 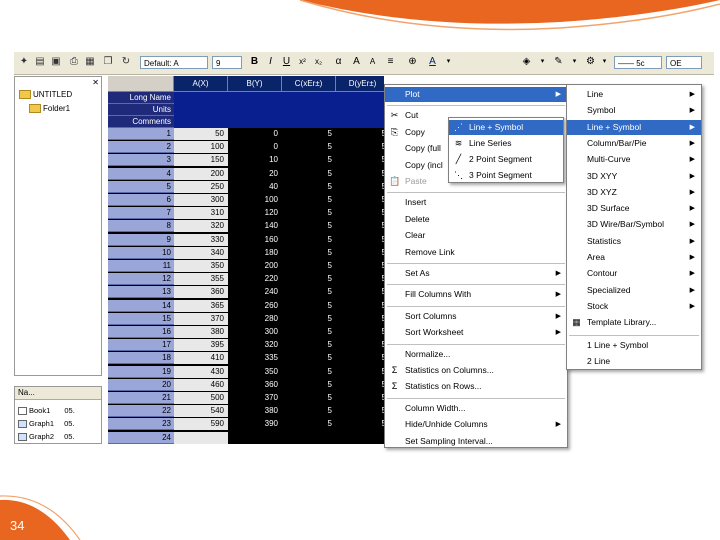 What do you see at coordinates (634, 110) in the screenshot?
I see `menu-item-symbol: Symbol ▶` at bounding box center [634, 110].